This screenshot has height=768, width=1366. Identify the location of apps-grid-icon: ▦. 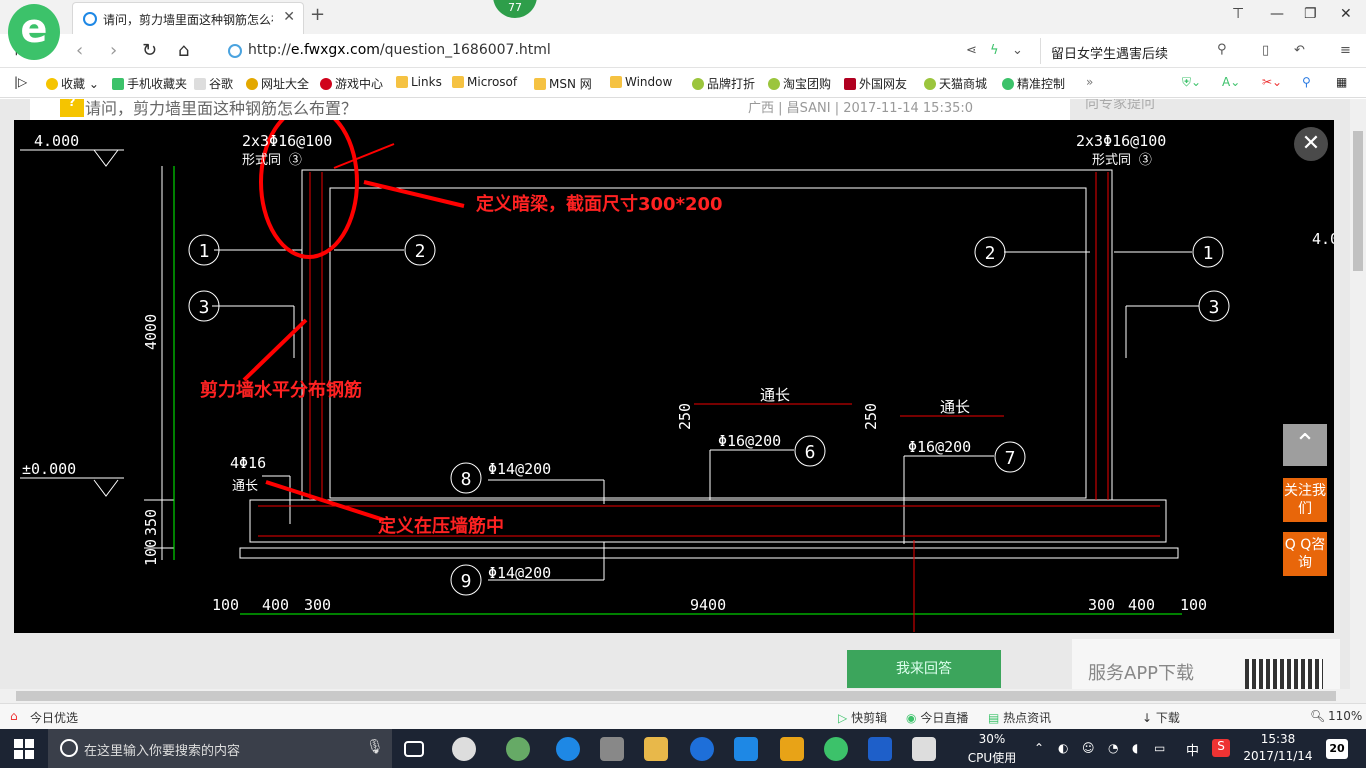
(1341, 82).